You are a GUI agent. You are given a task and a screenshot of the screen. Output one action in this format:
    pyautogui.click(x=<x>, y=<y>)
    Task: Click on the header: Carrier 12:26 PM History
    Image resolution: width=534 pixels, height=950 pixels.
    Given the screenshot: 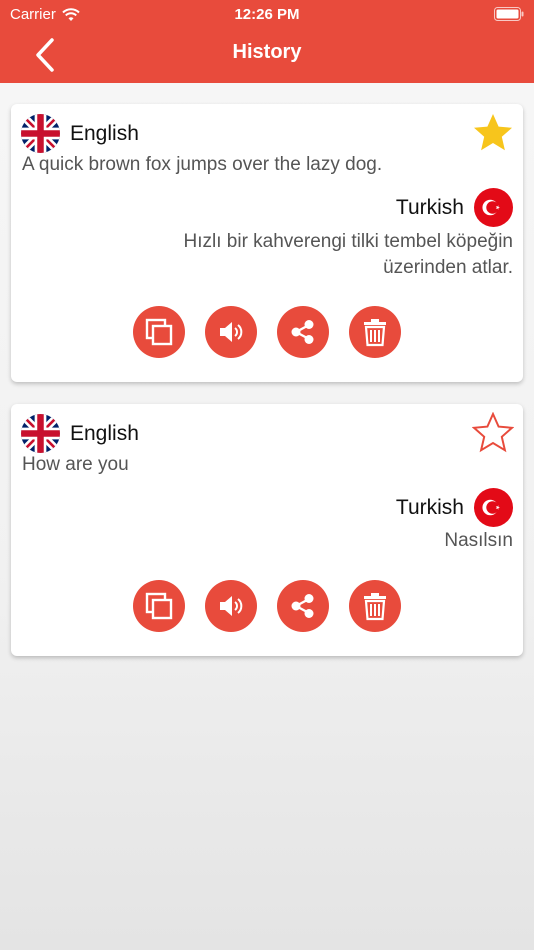 What is the action you would take?
    pyautogui.click(x=267, y=41)
    